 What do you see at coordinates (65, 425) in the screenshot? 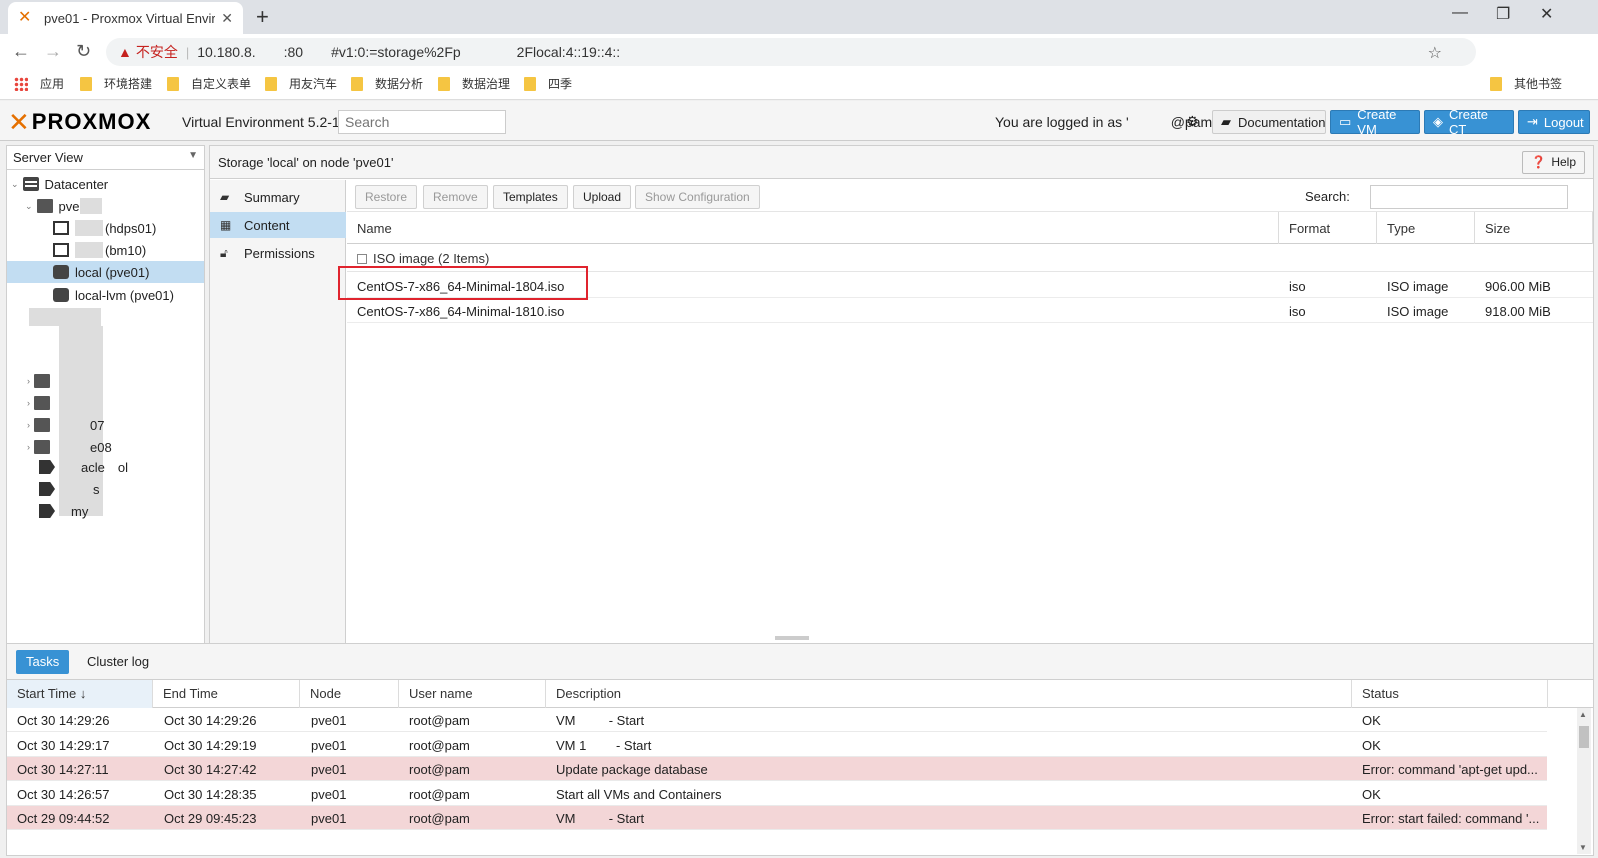
I see `tree-item-node: › 07` at bounding box center [65, 425].